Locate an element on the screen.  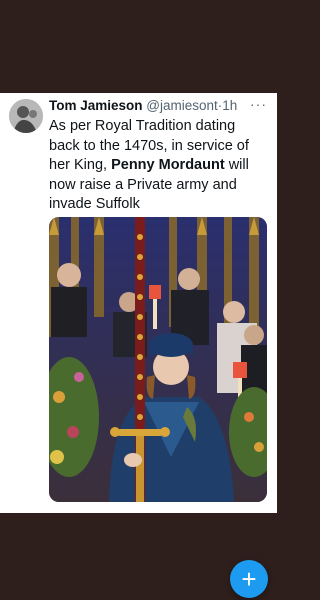
tweet-text-bold: Penny Mordaunt is located at coordinates (168, 165).